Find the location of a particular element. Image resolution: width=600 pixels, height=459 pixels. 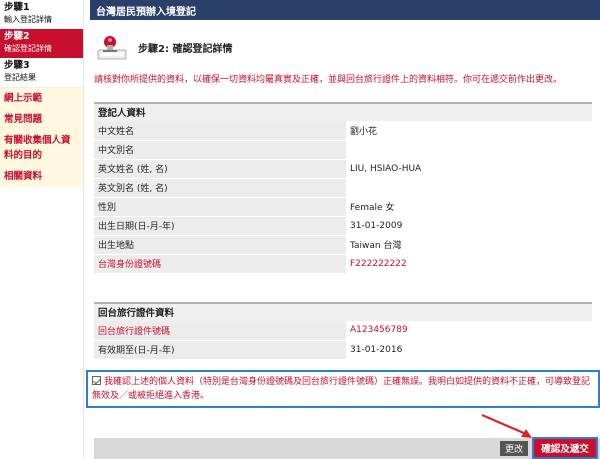

row-label: 中文別名 is located at coordinates (220, 150).